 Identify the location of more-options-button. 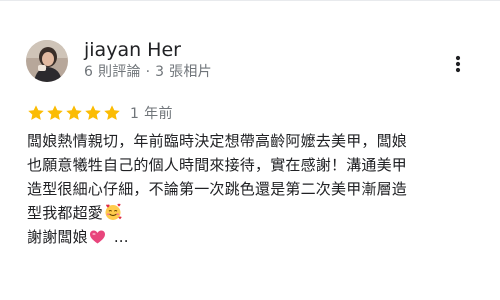
(458, 64).